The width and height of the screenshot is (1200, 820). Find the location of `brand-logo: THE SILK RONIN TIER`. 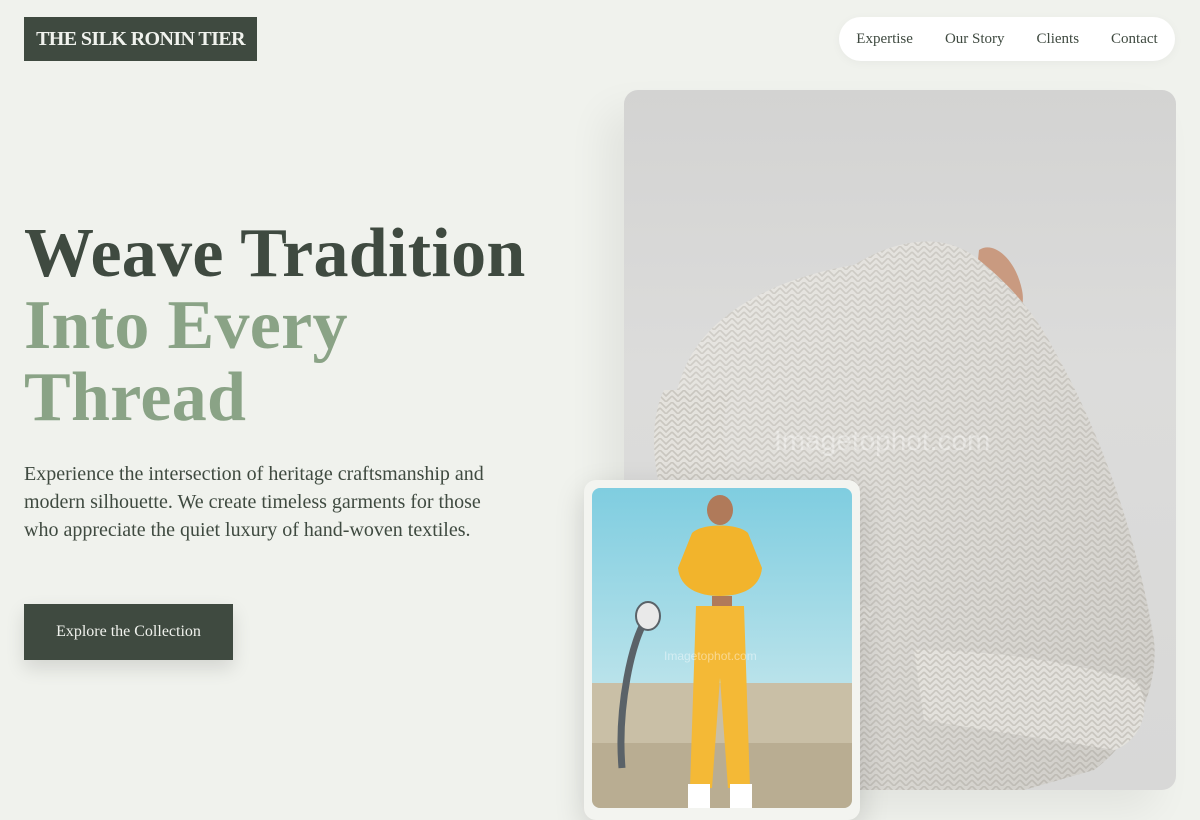

brand-logo: THE SILK RONIN TIER is located at coordinates (140, 39).